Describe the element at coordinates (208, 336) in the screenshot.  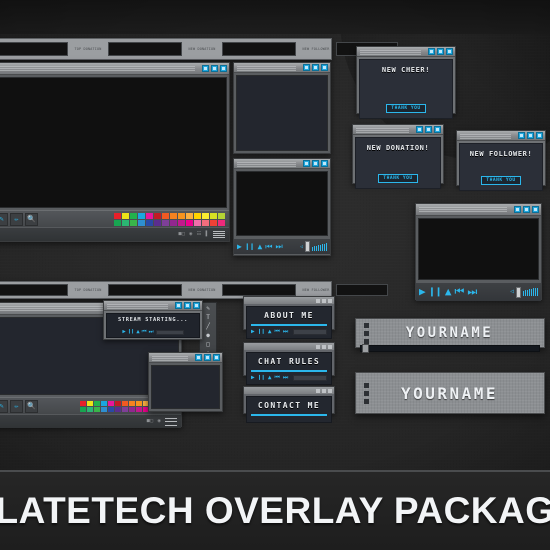
I see `fill-icon: ●` at that location.